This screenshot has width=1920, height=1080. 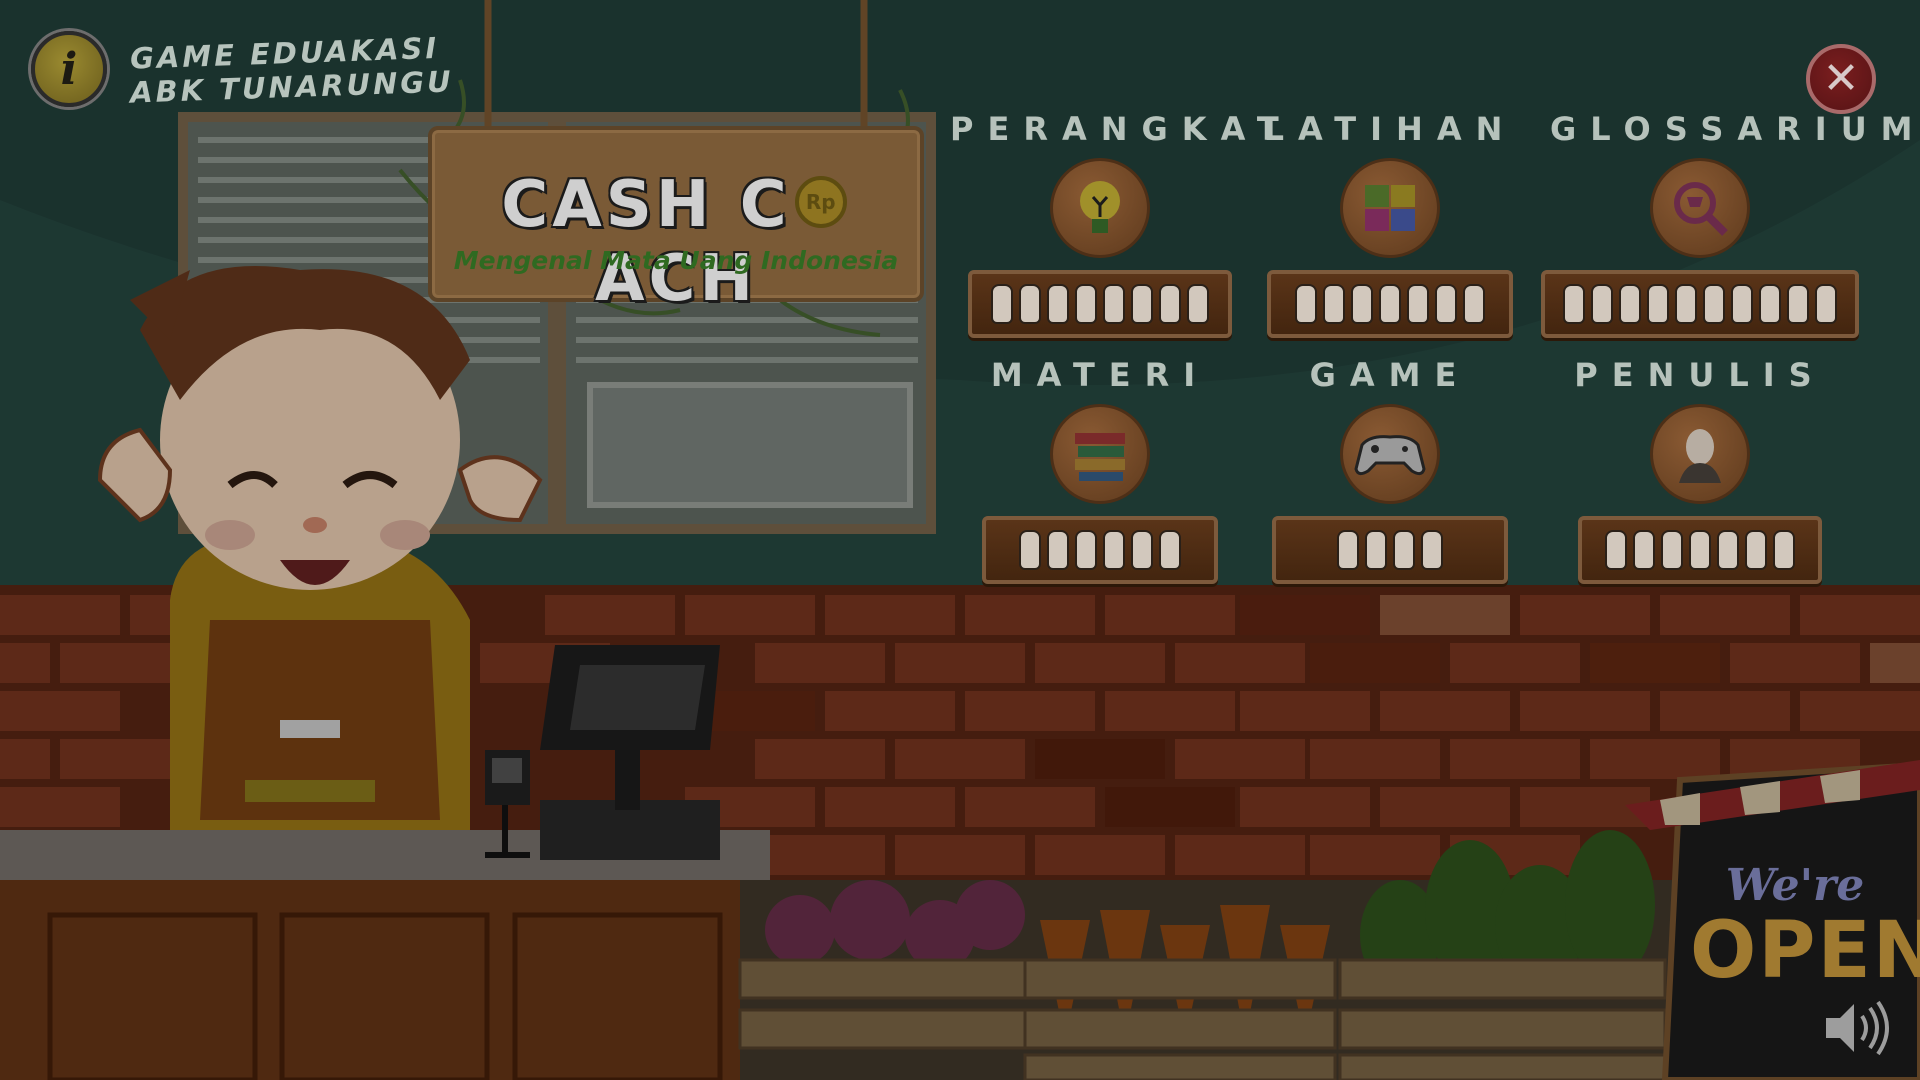 I want to click on open-sign-line1: We're, so click(x=1795, y=885).